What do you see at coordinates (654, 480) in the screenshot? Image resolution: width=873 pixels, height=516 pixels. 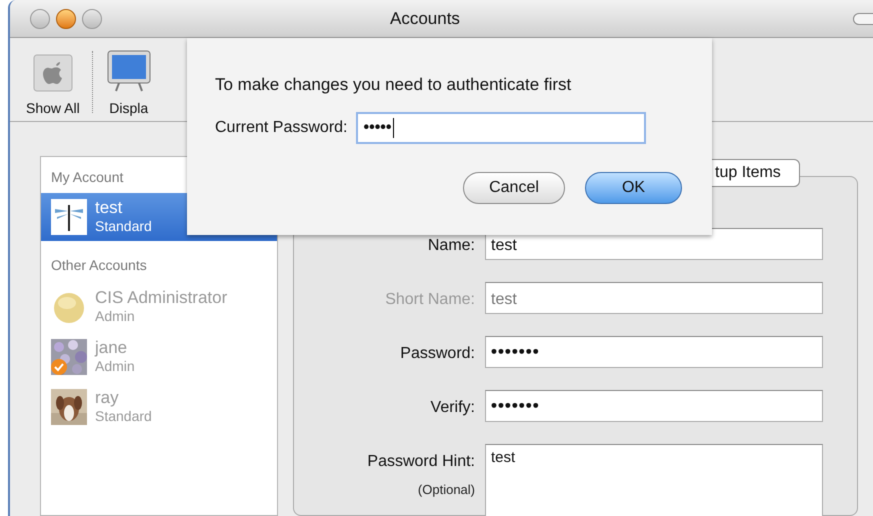 I see `text-area: test` at bounding box center [654, 480].